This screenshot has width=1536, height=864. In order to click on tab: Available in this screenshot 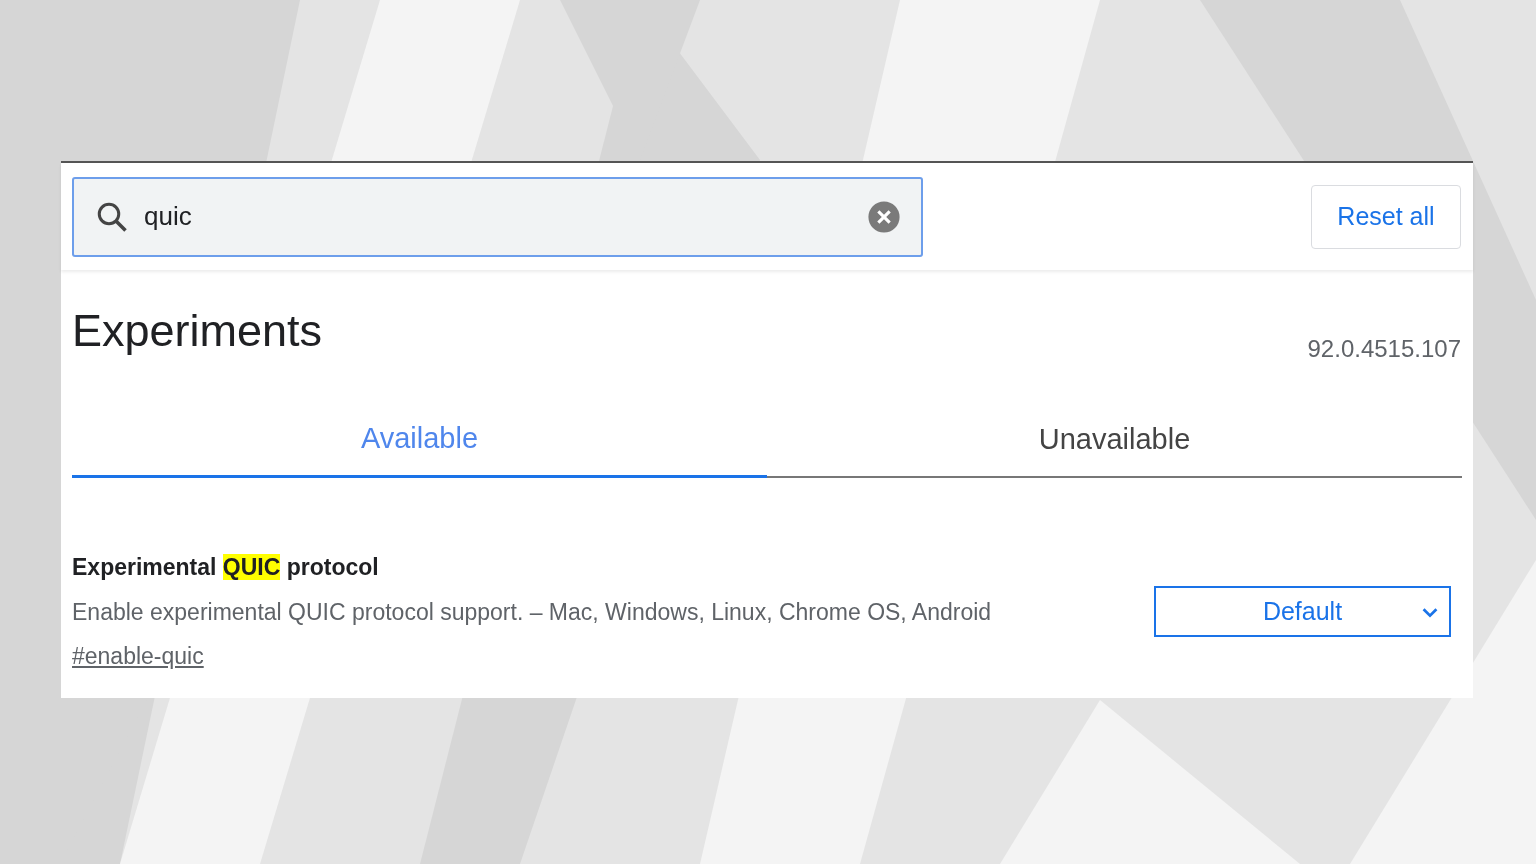, I will do `click(419, 440)`.